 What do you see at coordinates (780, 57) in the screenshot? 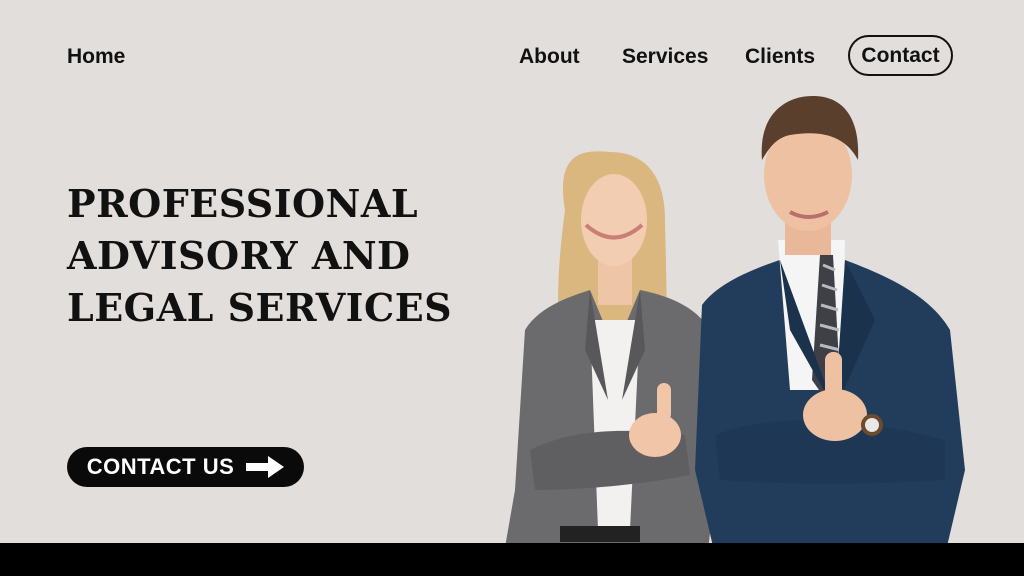
I see `nav-clients-link: Clients` at bounding box center [780, 57].